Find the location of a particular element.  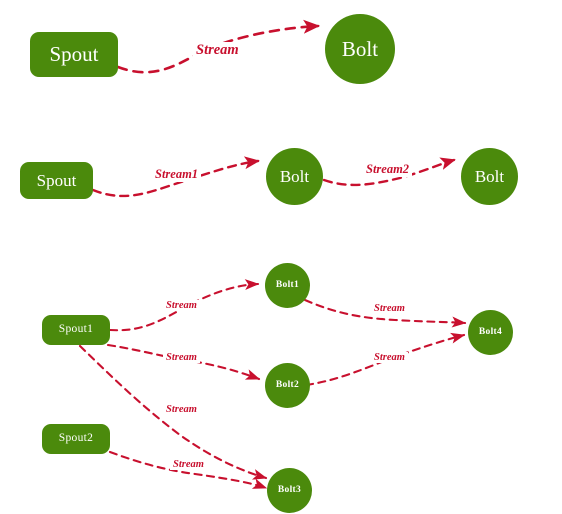

edge-label-stream: Stream is located at coordinates (217, 50).